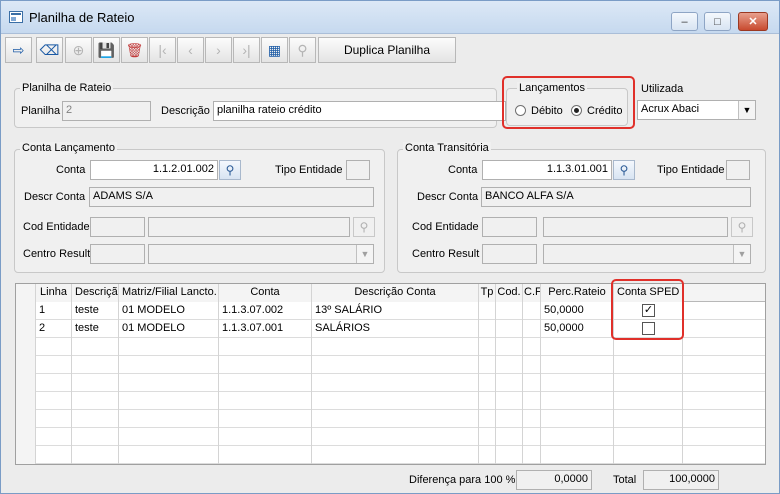 The width and height of the screenshot is (780, 494). Describe the element at coordinates (246, 50) in the screenshot. I see `last-record-button: ›|` at that location.